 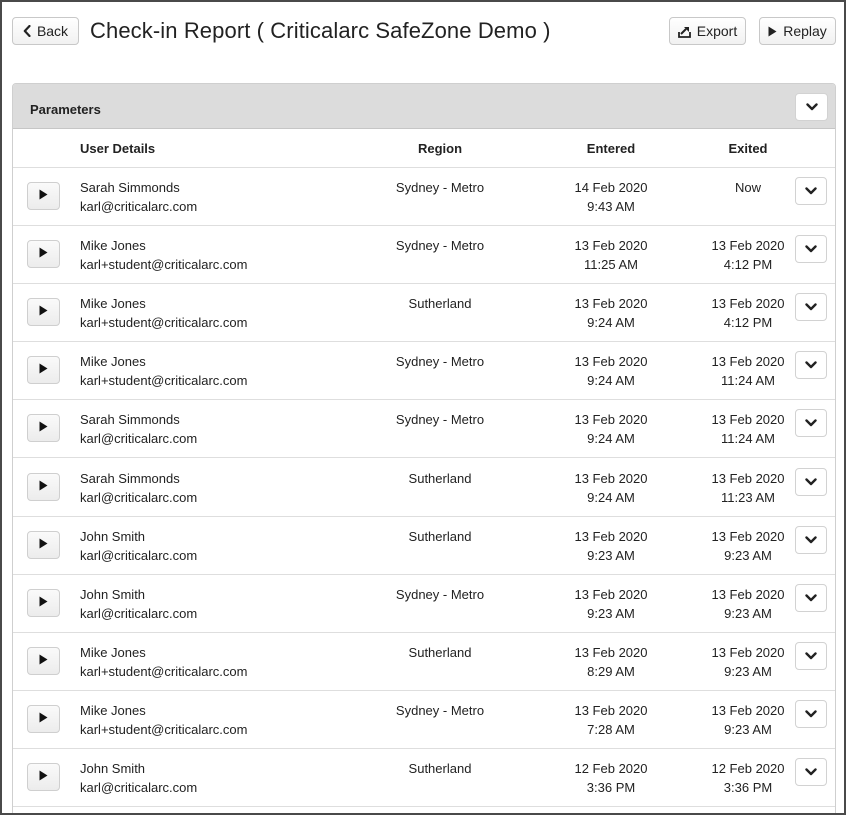 I want to click on back-button: Back, so click(x=45, y=31).